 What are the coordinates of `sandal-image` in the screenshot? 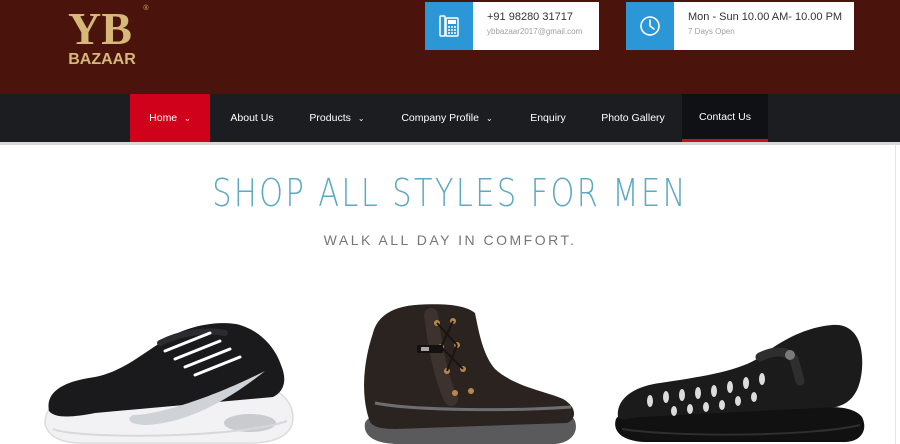 It's located at (740, 382).